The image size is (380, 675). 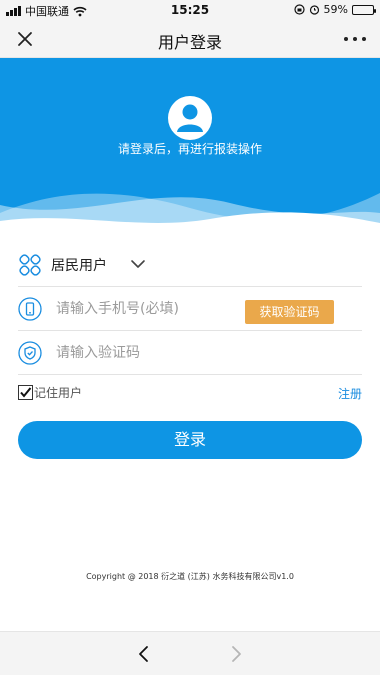 What do you see at coordinates (236, 654) in the screenshot?
I see `forward-icon` at bounding box center [236, 654].